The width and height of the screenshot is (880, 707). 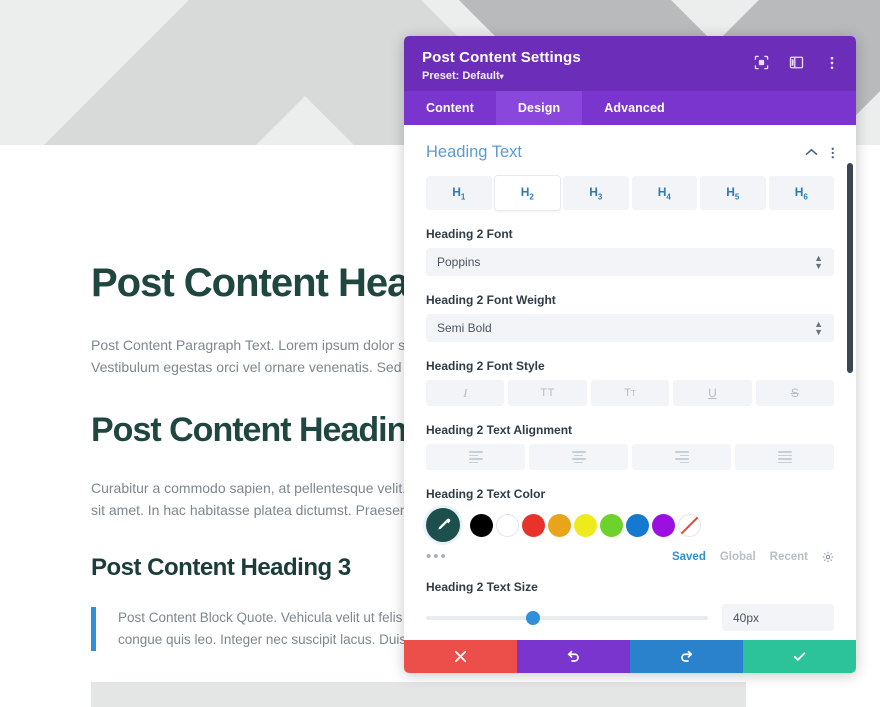 I want to click on swatch-white, so click(x=507, y=525).